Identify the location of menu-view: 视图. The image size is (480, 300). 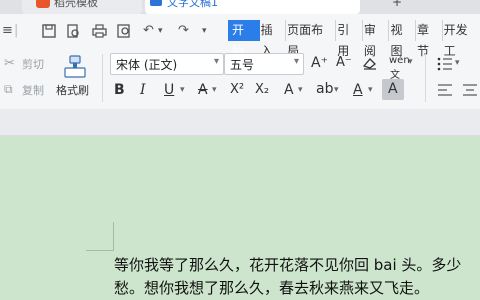
(403, 39).